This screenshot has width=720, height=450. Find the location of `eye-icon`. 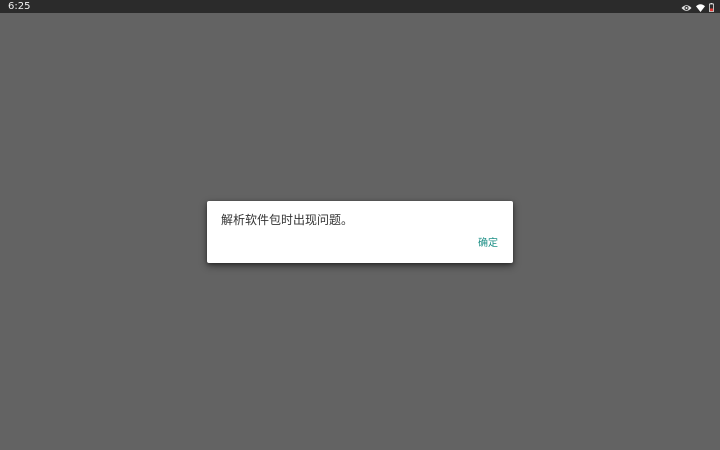

eye-icon is located at coordinates (686, 8).